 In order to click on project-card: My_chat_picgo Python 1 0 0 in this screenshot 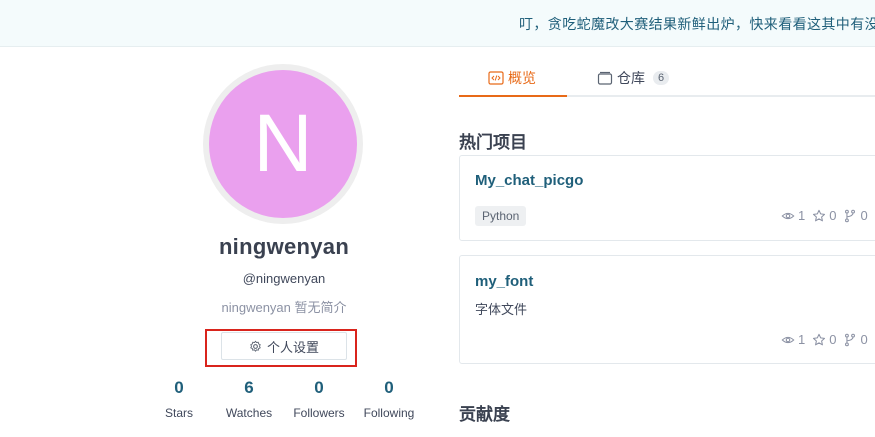, I will do `click(667, 198)`.